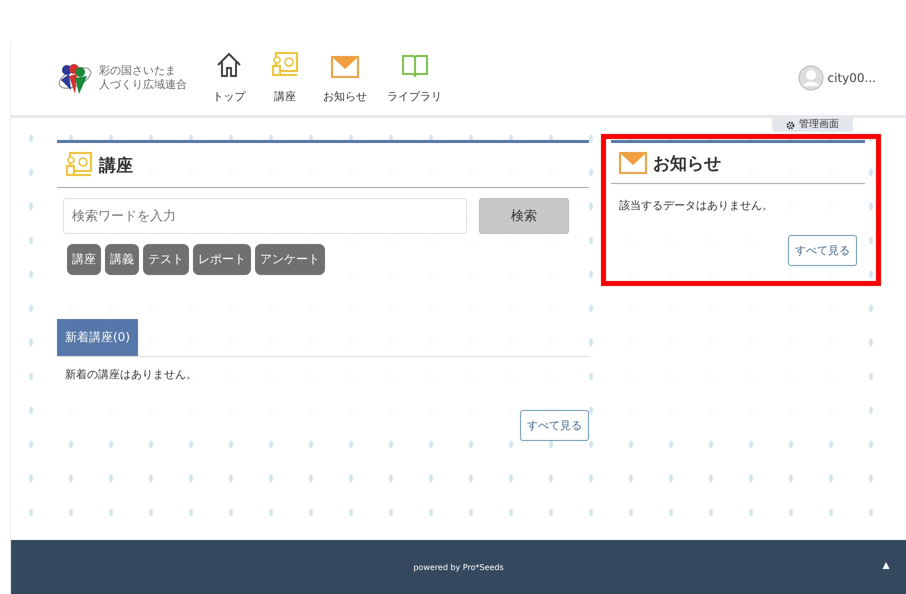 The width and height of the screenshot is (906, 594). I want to click on panel-title: お知らせ, so click(687, 163).